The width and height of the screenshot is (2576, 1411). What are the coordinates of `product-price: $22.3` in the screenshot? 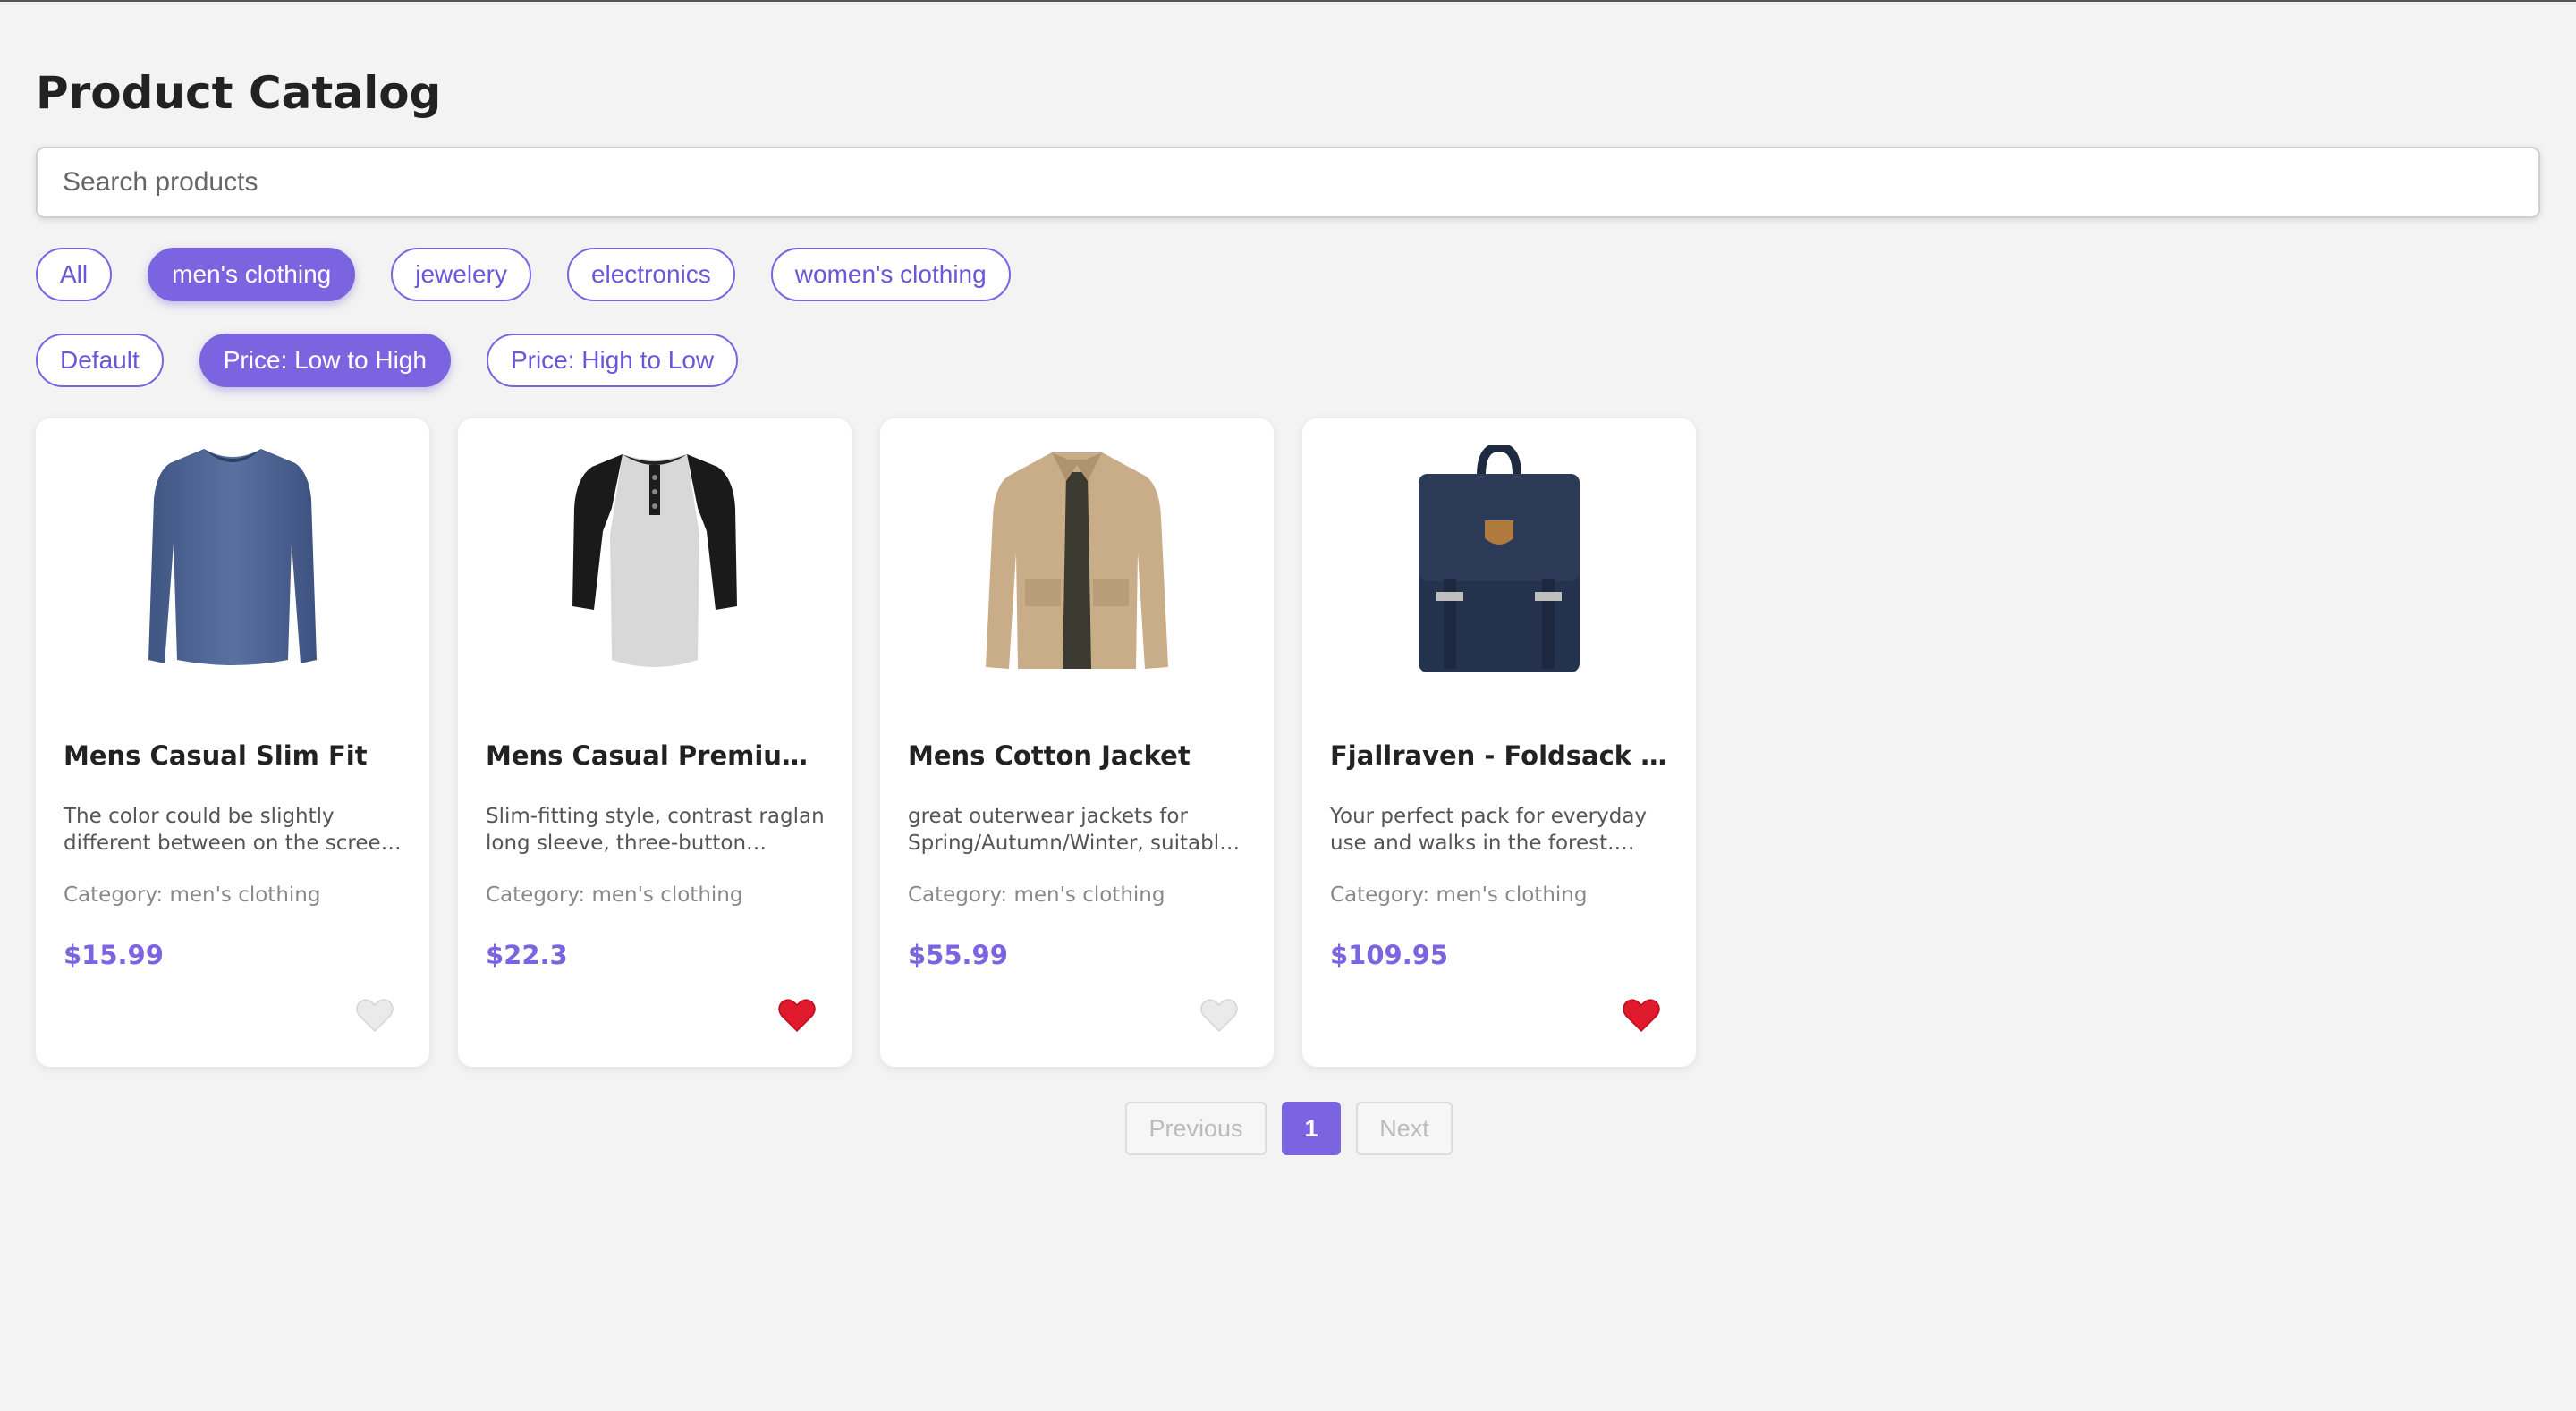 It's located at (527, 955).